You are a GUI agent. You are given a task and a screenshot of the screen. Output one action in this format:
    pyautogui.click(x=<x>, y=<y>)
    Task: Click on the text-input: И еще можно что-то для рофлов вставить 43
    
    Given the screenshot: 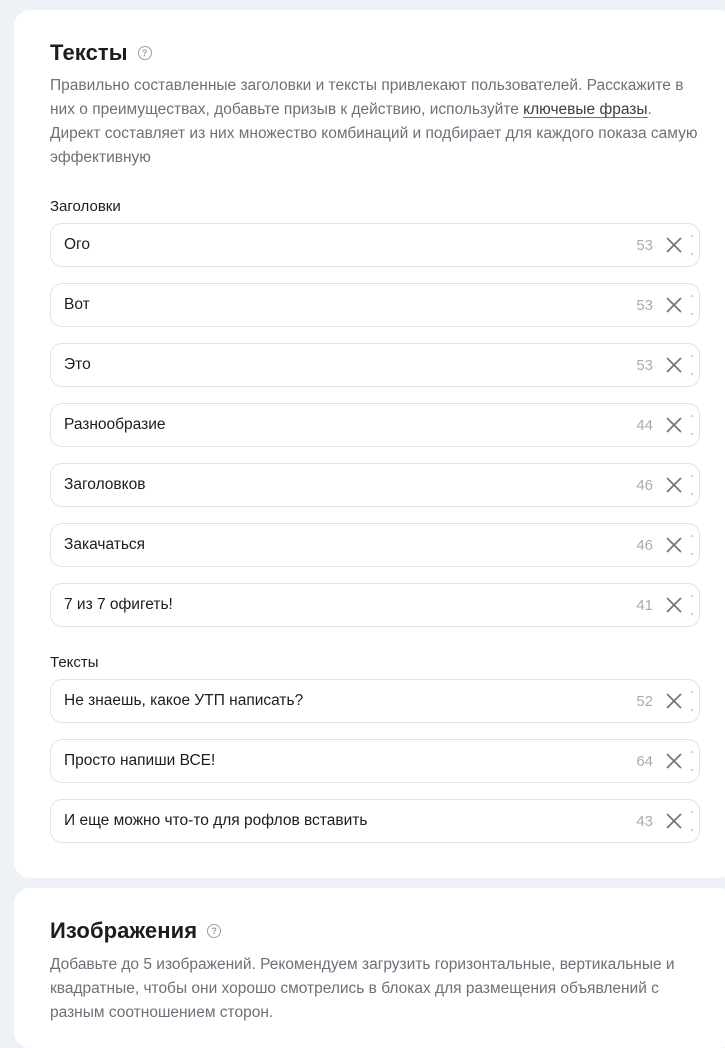 What is the action you would take?
    pyautogui.click(x=375, y=821)
    